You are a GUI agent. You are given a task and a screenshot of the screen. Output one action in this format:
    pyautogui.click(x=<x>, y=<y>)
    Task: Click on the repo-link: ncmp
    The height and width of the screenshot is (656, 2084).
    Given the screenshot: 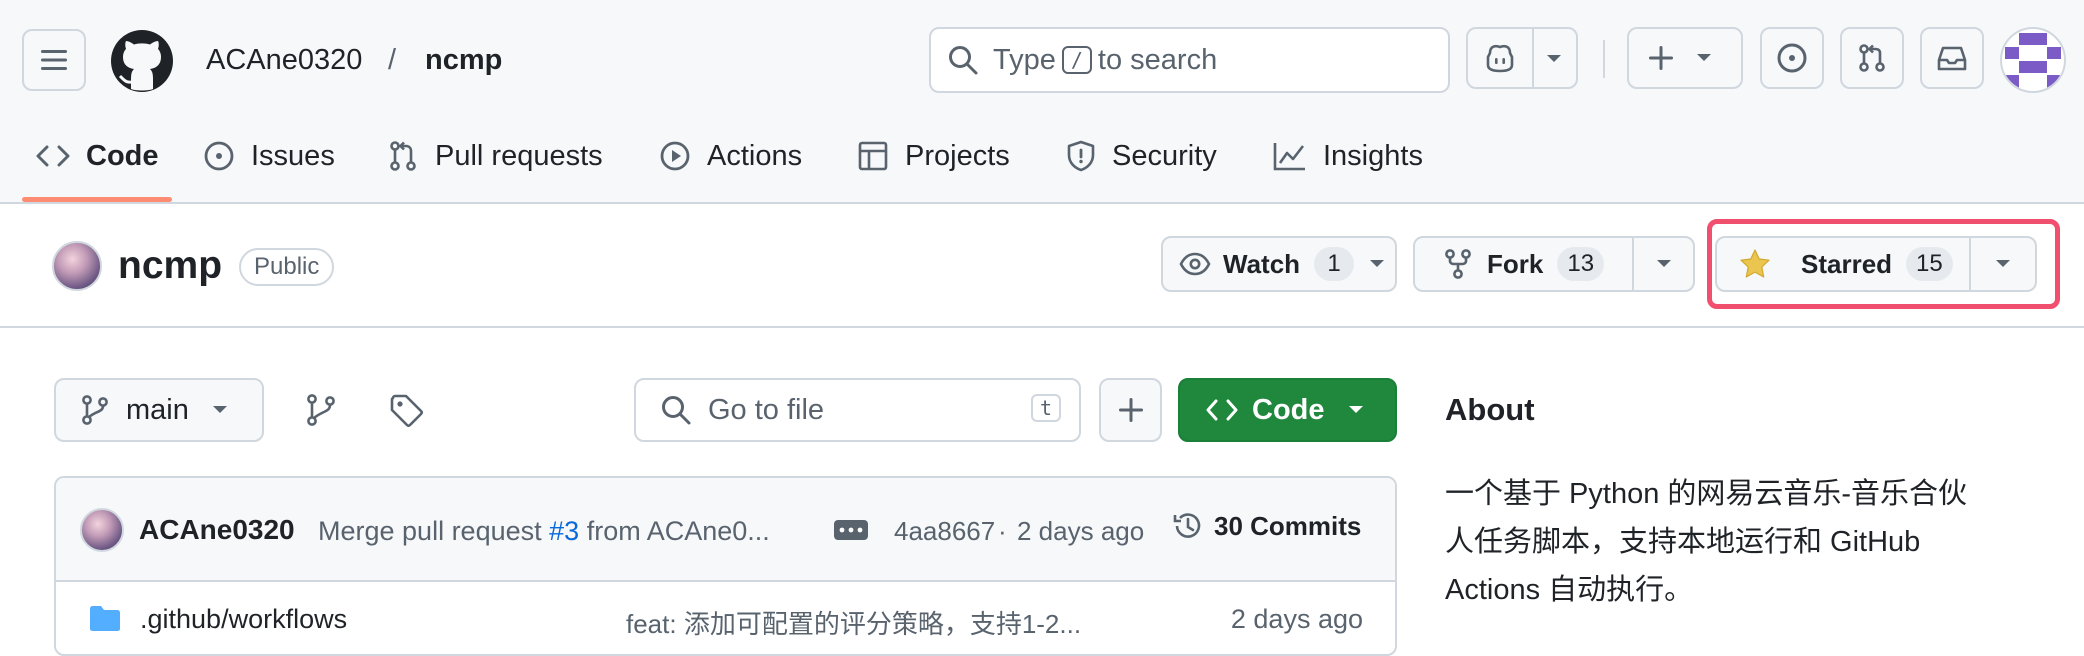 What is the action you would take?
    pyautogui.click(x=463, y=60)
    